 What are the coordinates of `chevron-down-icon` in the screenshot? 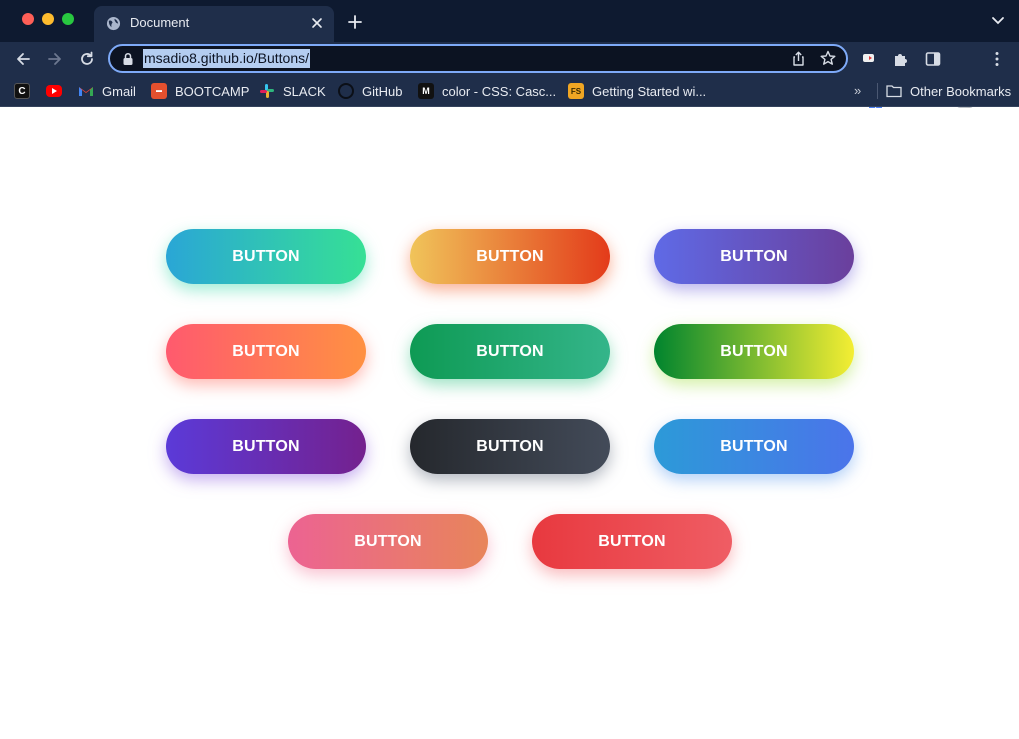 It's located at (998, 21).